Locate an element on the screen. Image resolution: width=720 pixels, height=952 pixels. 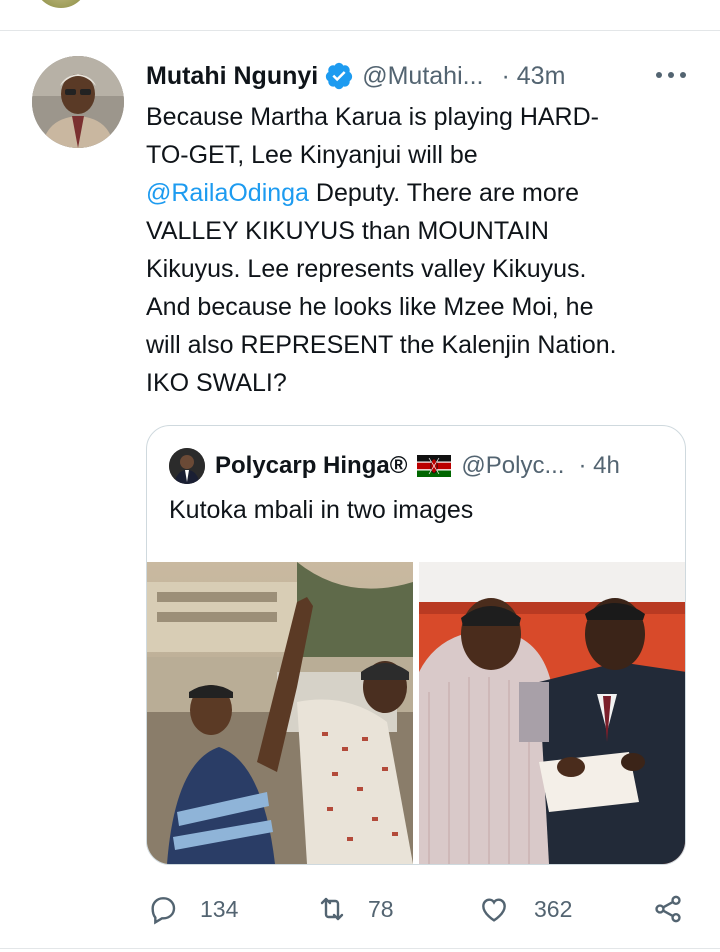
tweet-header: Mutahi Ngunyi @Mutahi... · 43m is located at coordinates (418, 76).